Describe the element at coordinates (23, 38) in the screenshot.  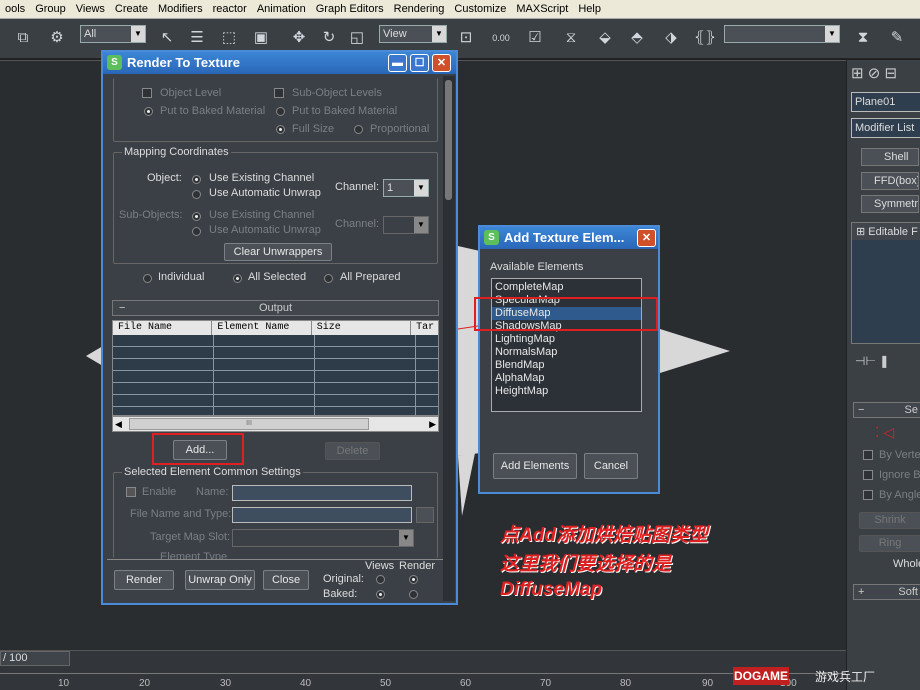
I see `select-link-icon: ⧉` at that location.